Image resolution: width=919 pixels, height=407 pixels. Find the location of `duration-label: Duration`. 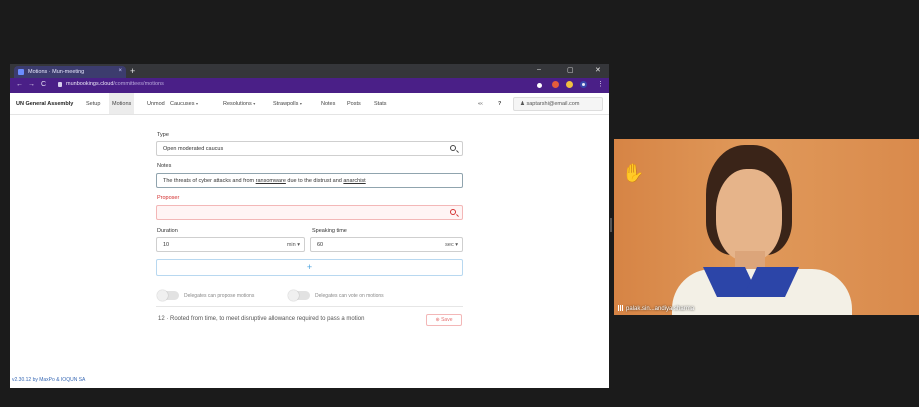

duration-label: Duration is located at coordinates (167, 231).